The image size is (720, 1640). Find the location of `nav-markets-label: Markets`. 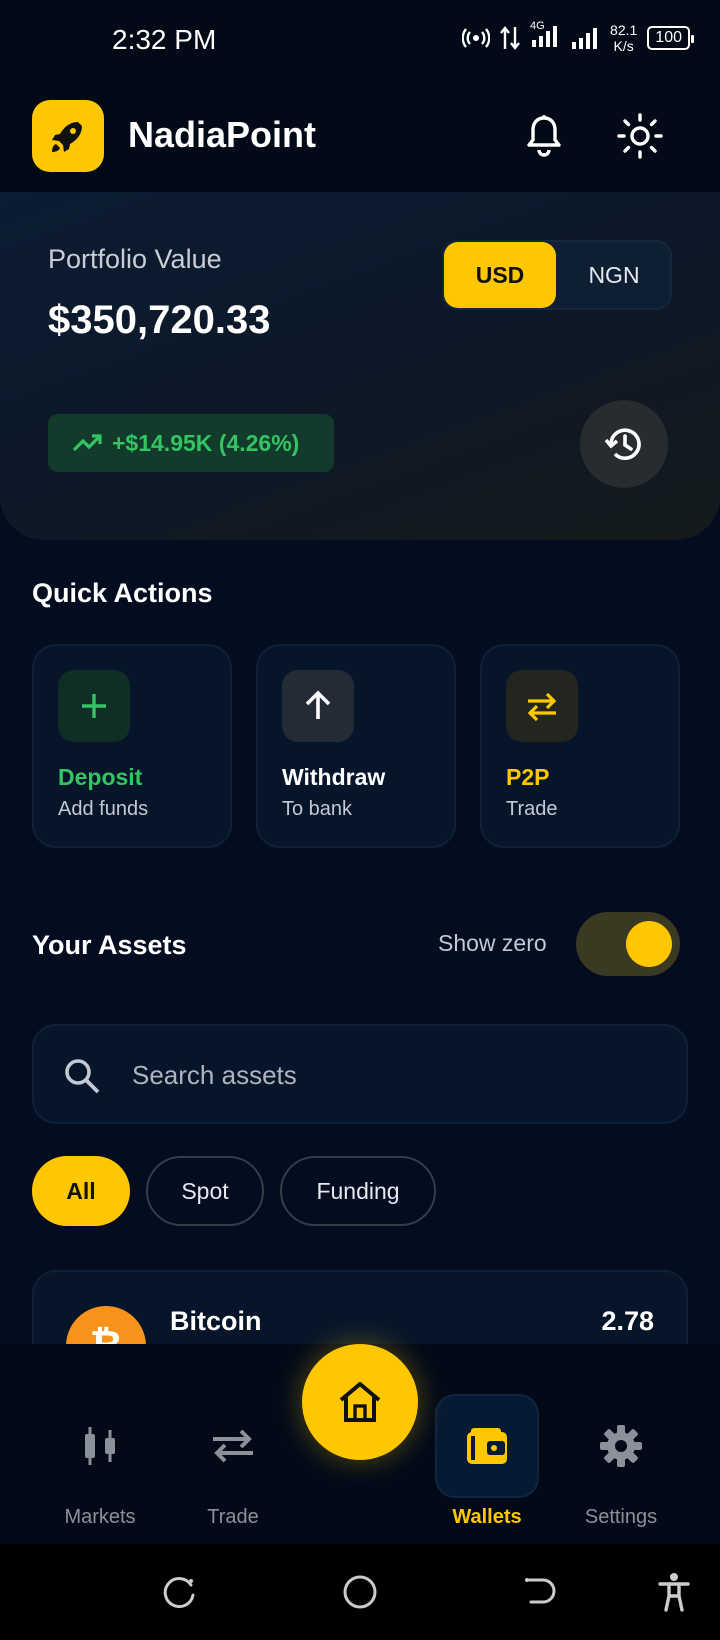

nav-markets-label: Markets is located at coordinates (100, 1517).